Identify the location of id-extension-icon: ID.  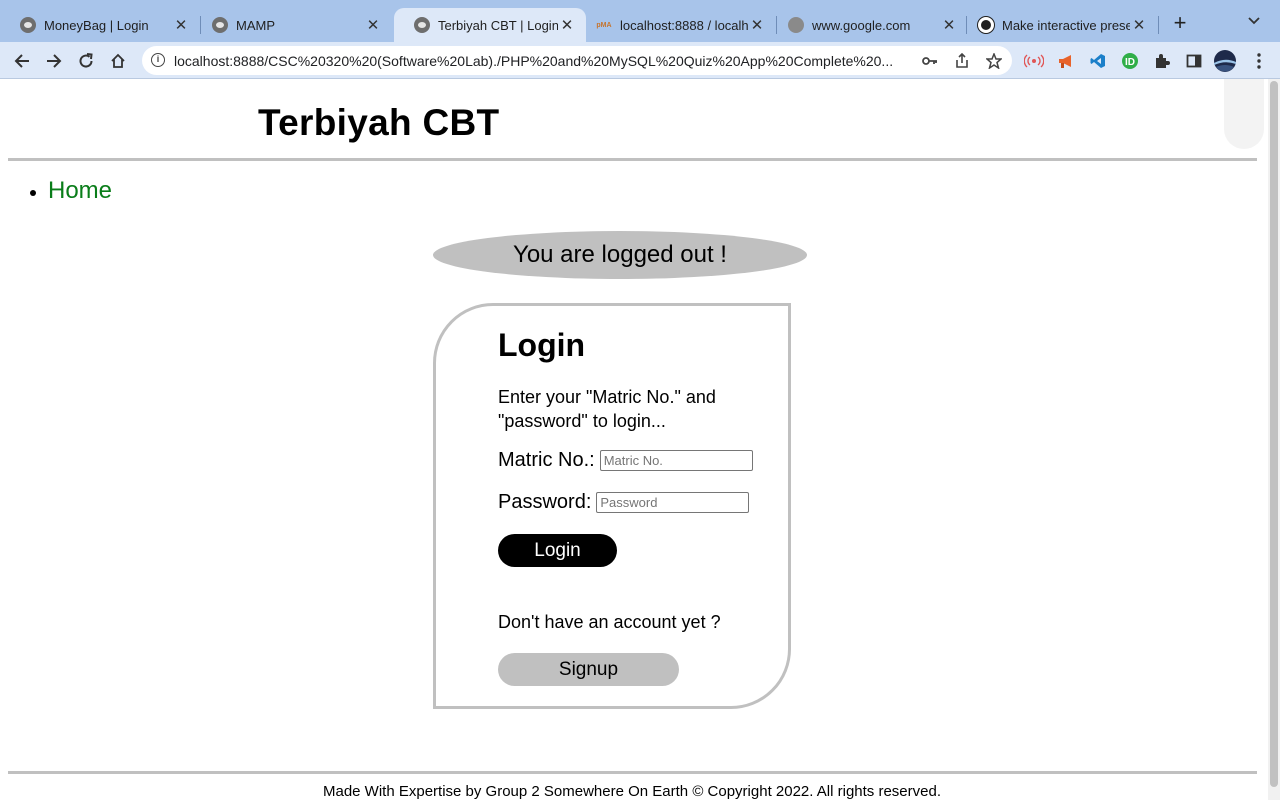
(1130, 61).